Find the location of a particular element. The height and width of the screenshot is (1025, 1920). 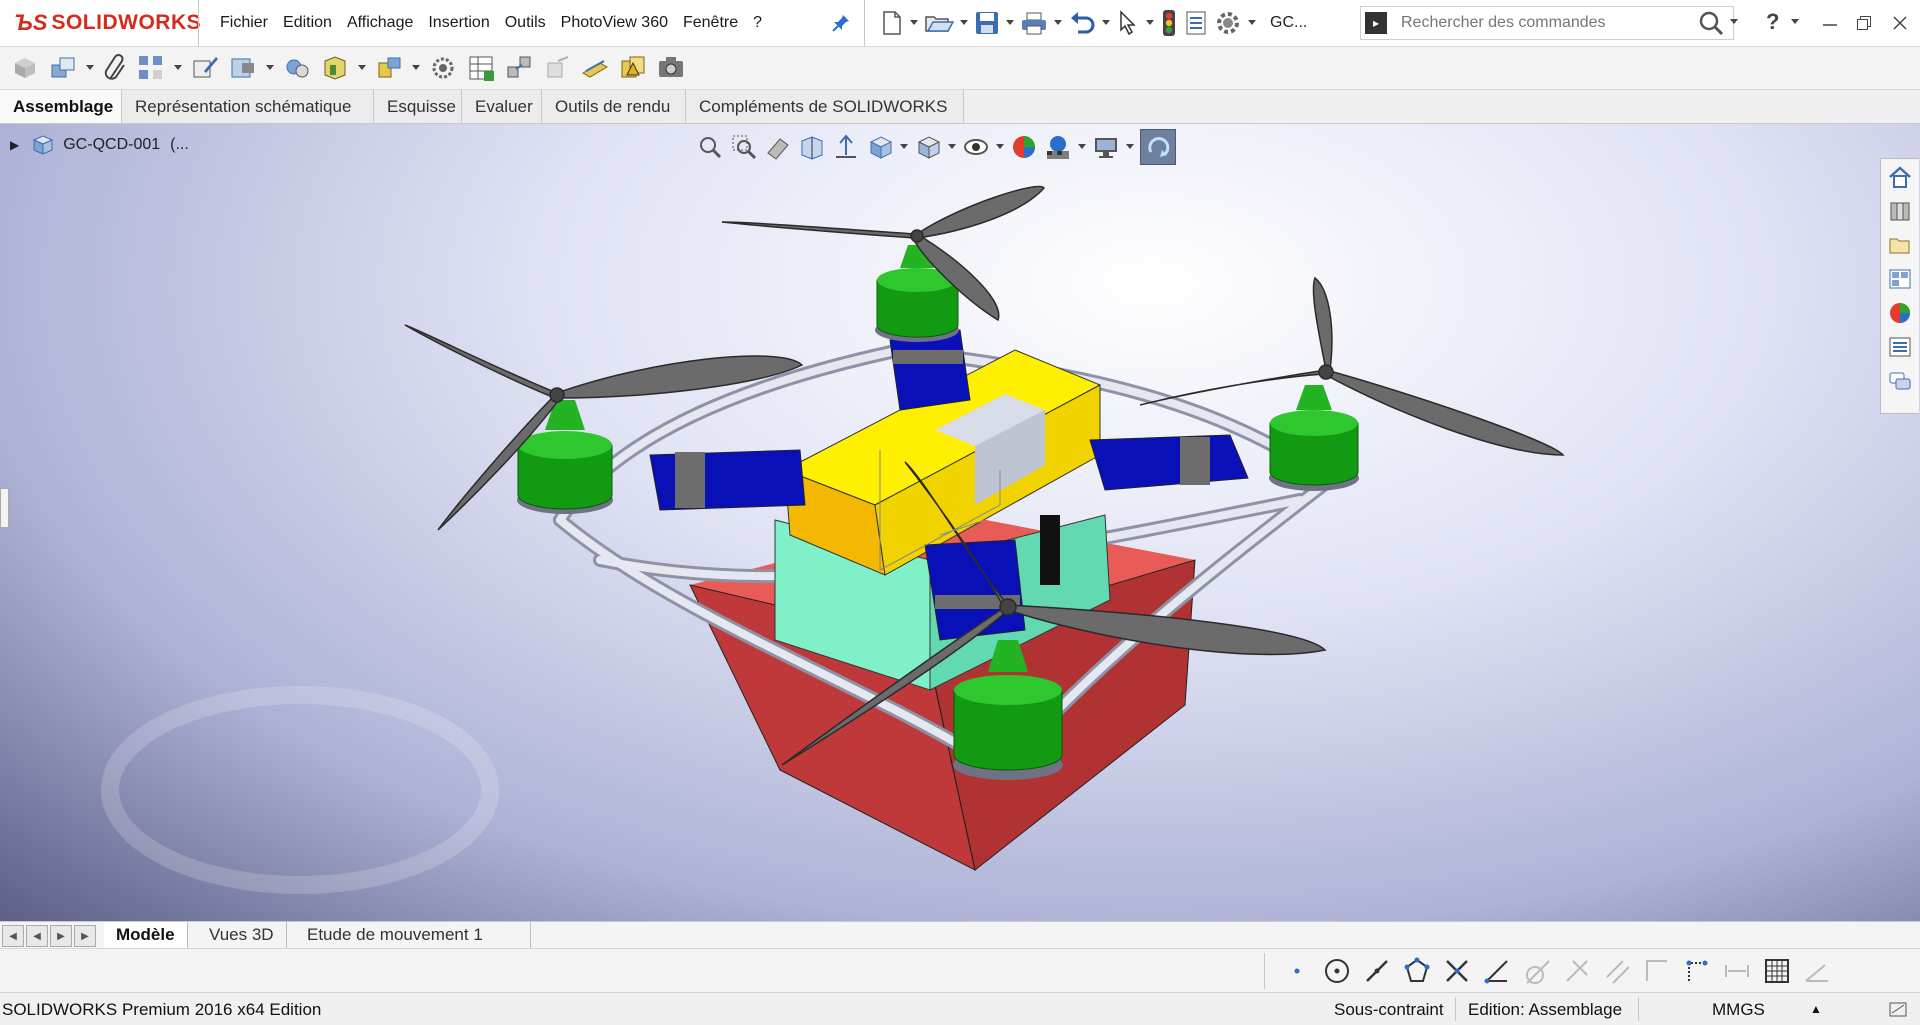

forum-icon is located at coordinates (1900, 381).